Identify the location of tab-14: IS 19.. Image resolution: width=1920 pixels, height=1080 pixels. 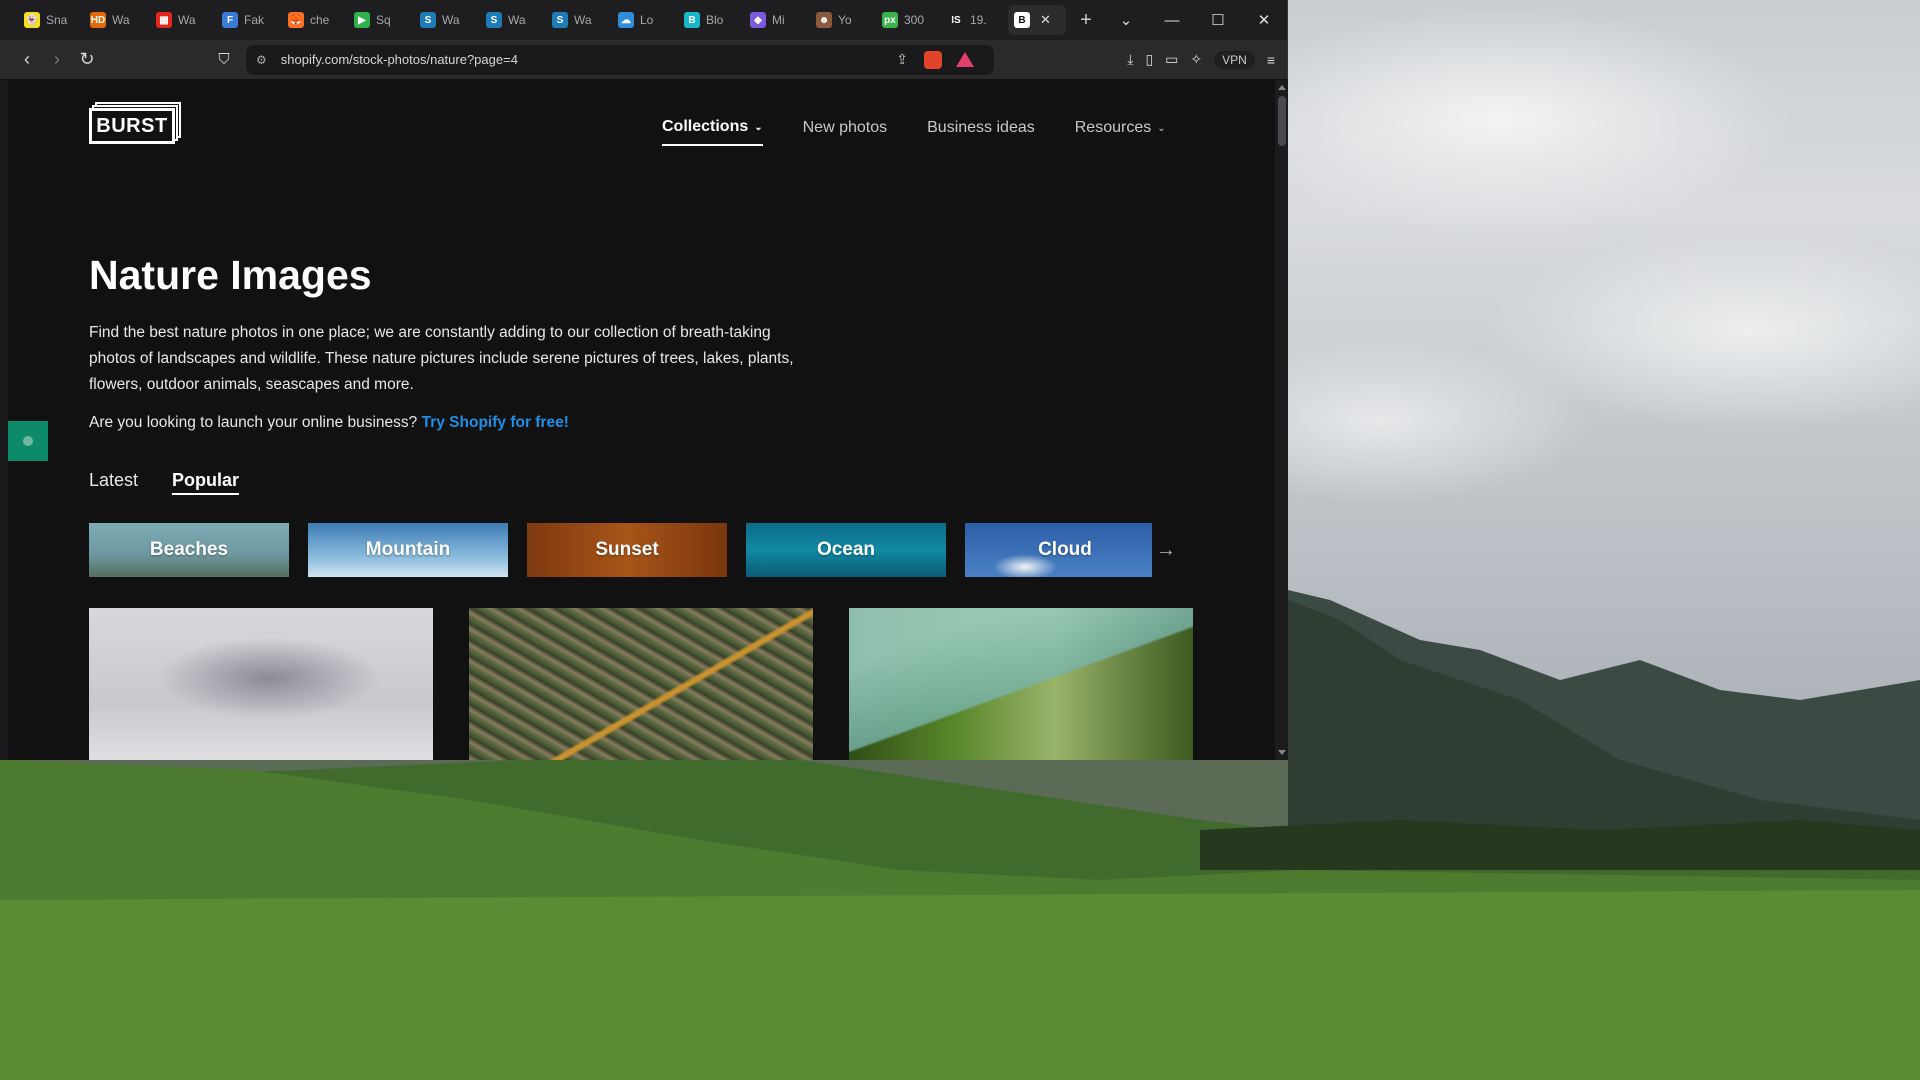
(975, 20).